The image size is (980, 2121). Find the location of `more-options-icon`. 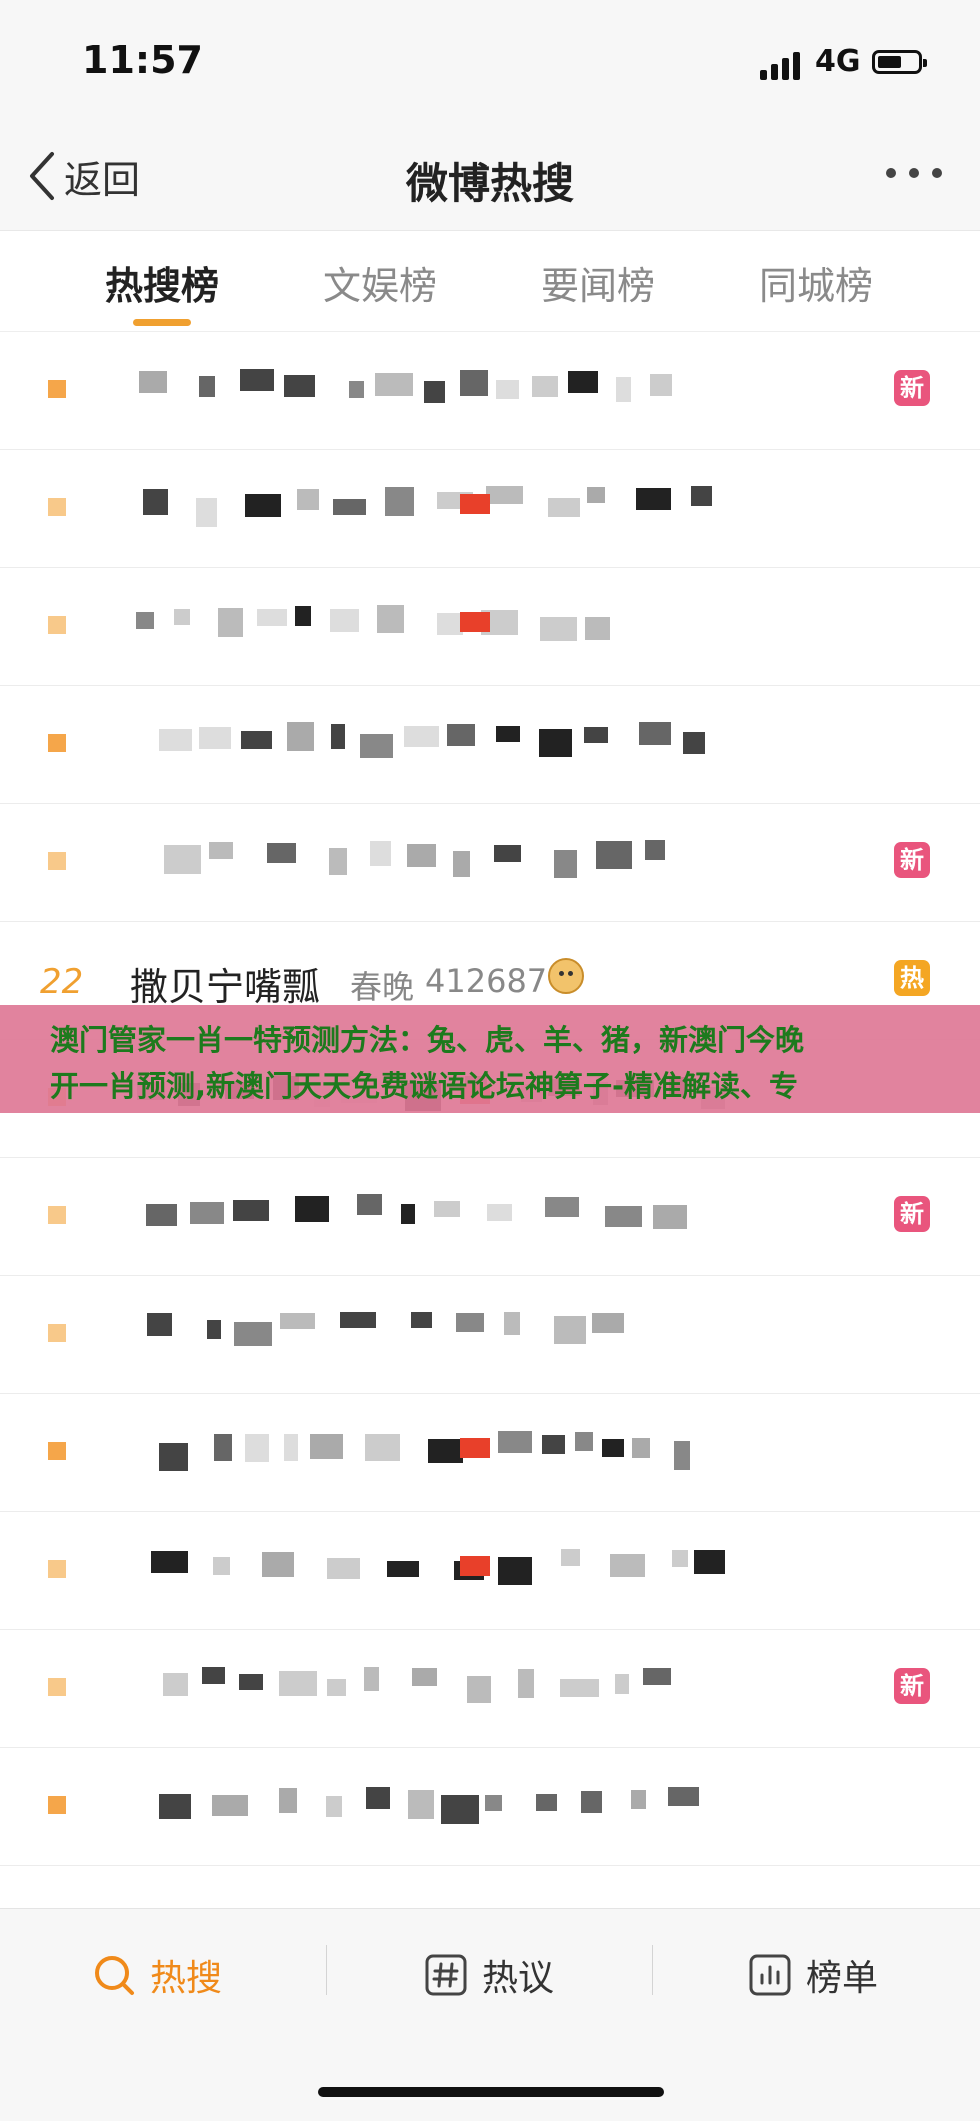

more-options-icon is located at coordinates (914, 175).